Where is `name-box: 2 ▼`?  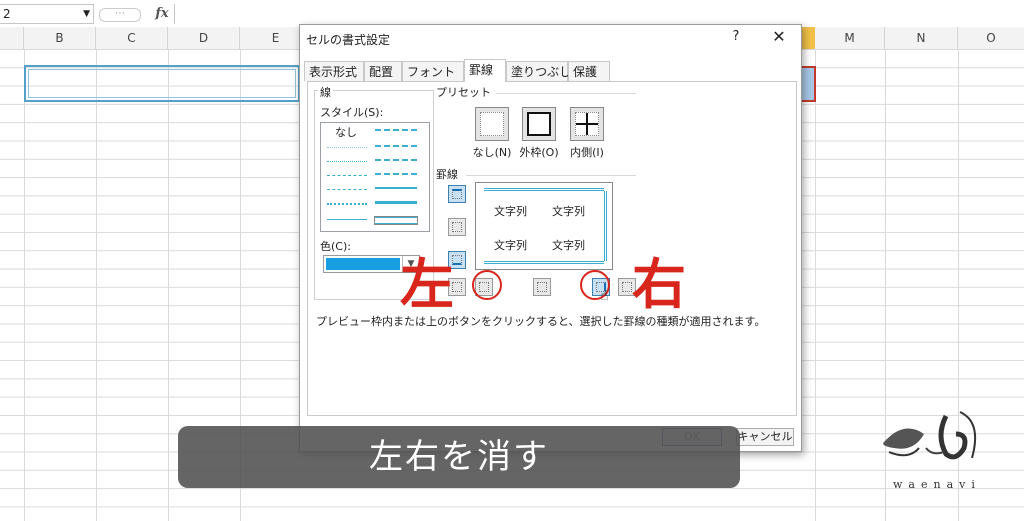 name-box: 2 ▼ is located at coordinates (47, 14).